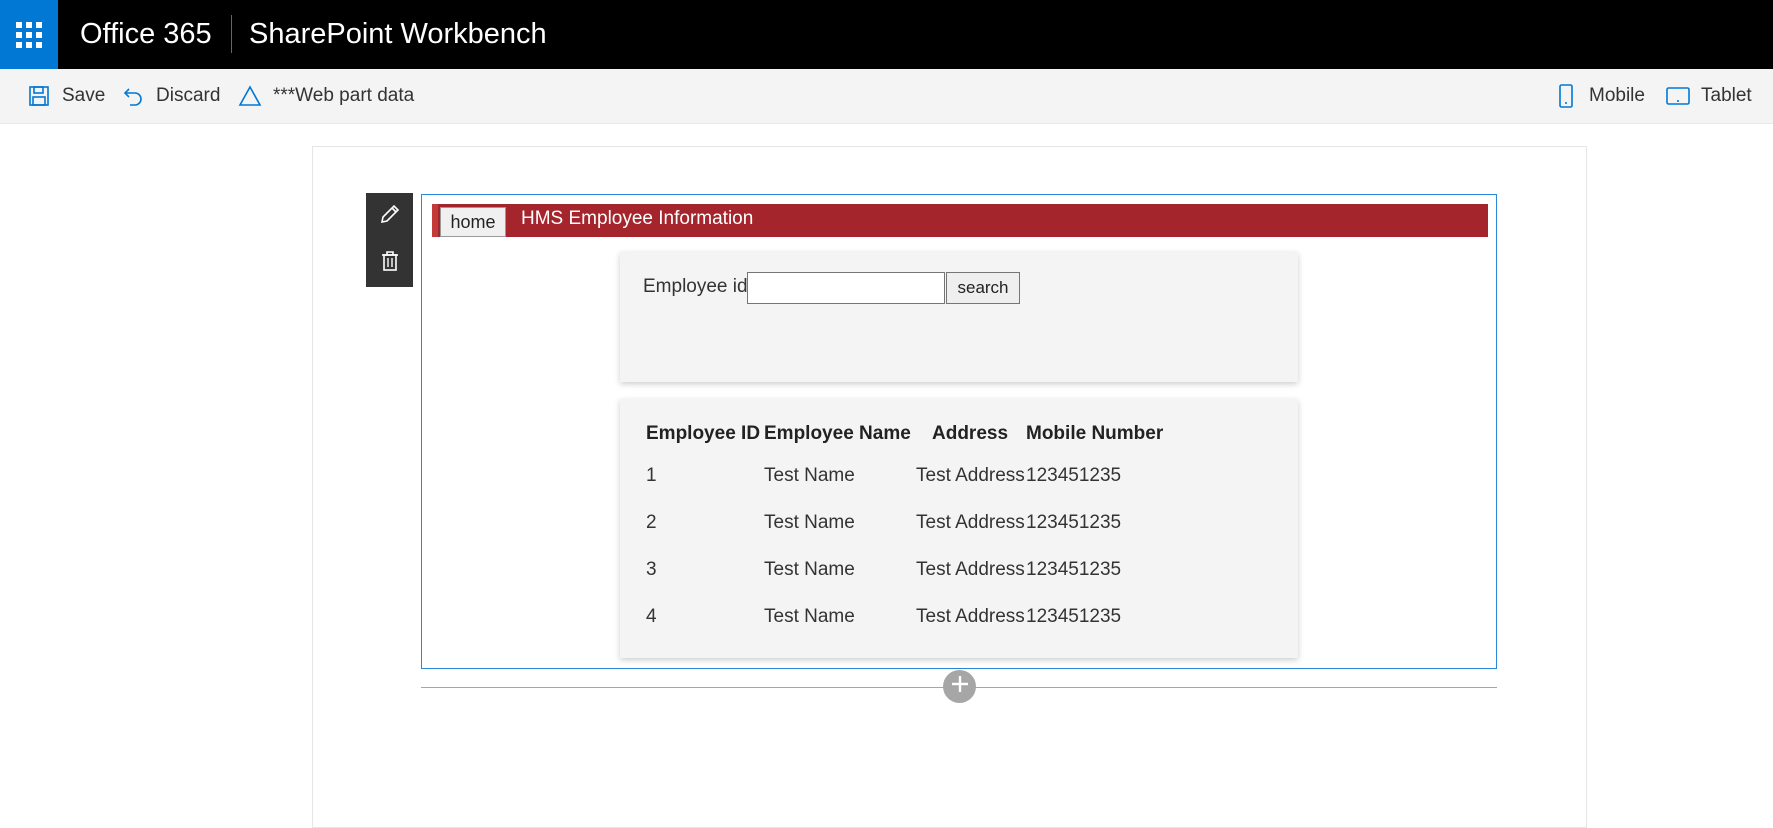  I want to click on web-part-title: HMS Employee Information, so click(637, 218).